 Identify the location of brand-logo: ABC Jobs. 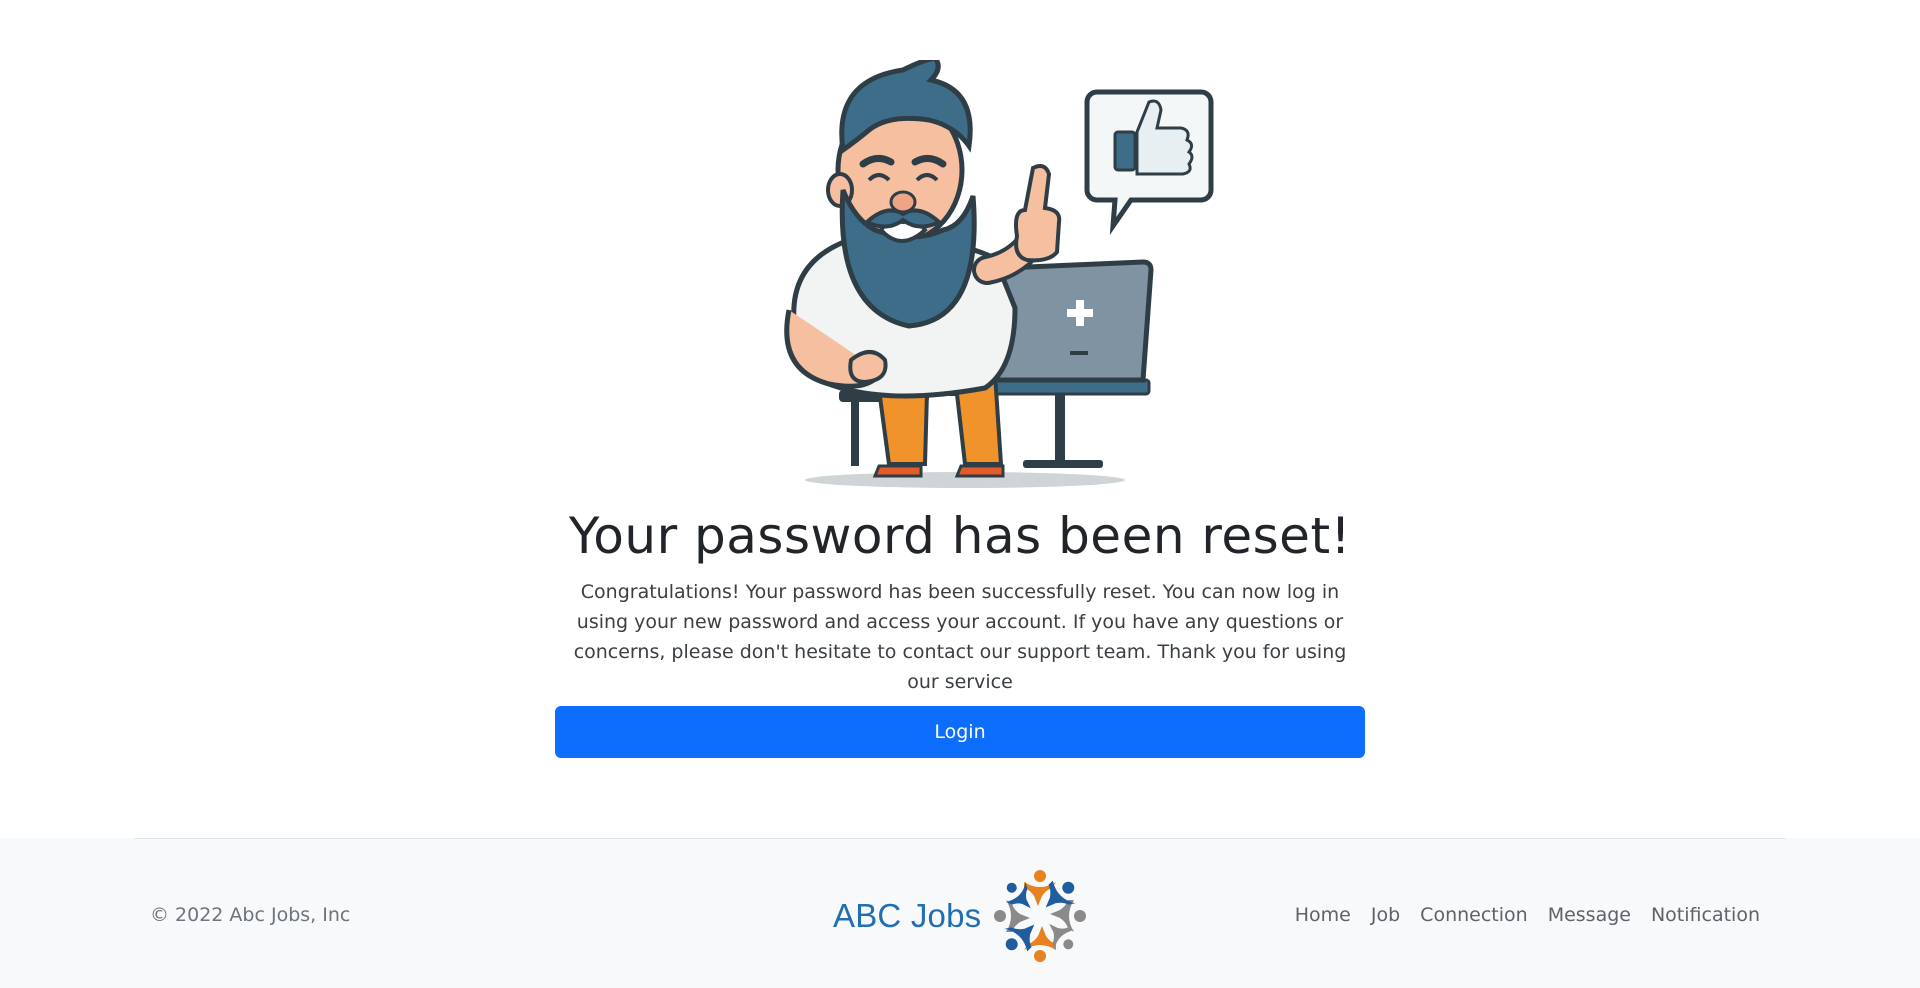
(963, 916).